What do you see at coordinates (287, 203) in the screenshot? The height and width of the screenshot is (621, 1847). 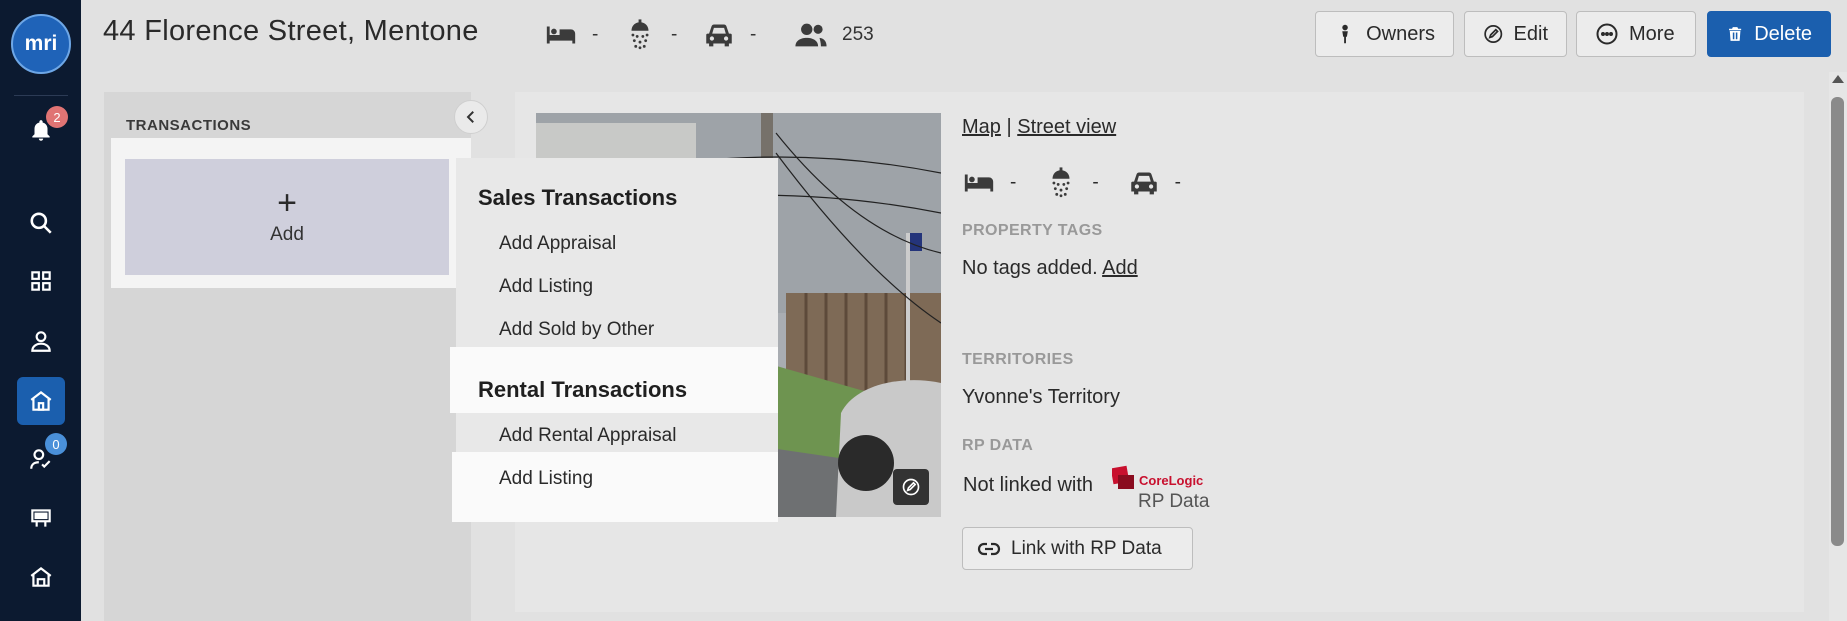 I see `plus-icon: +` at bounding box center [287, 203].